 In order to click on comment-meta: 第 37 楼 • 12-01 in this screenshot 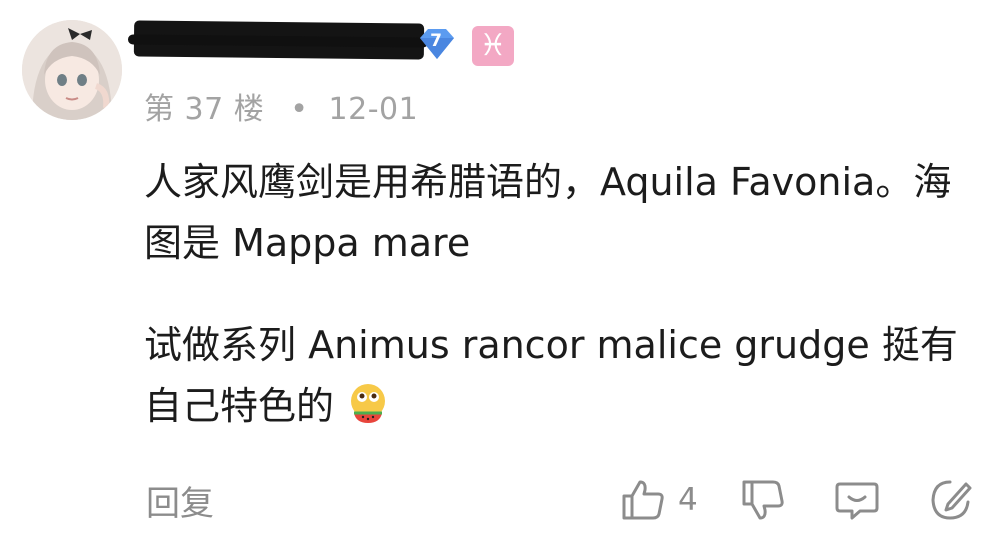, I will do `click(281, 106)`.